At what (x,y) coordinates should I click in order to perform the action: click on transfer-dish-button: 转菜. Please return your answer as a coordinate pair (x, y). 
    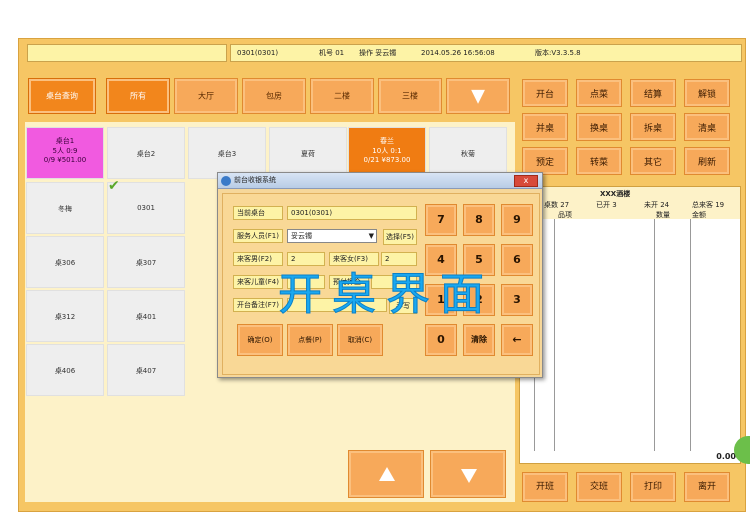
    Looking at the image, I should click on (599, 161).